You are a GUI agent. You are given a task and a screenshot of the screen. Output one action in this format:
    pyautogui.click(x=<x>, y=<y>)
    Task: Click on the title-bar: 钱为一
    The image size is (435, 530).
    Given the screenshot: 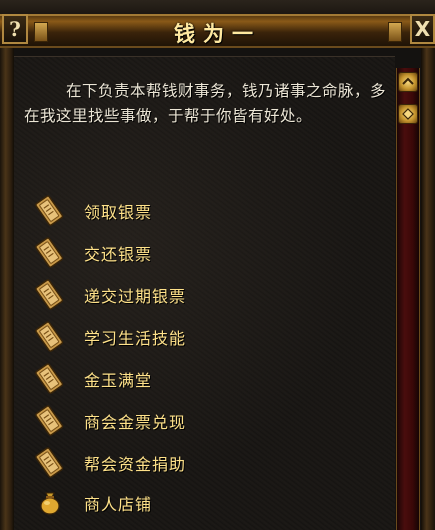 What is the action you would take?
    pyautogui.click(x=217, y=31)
    